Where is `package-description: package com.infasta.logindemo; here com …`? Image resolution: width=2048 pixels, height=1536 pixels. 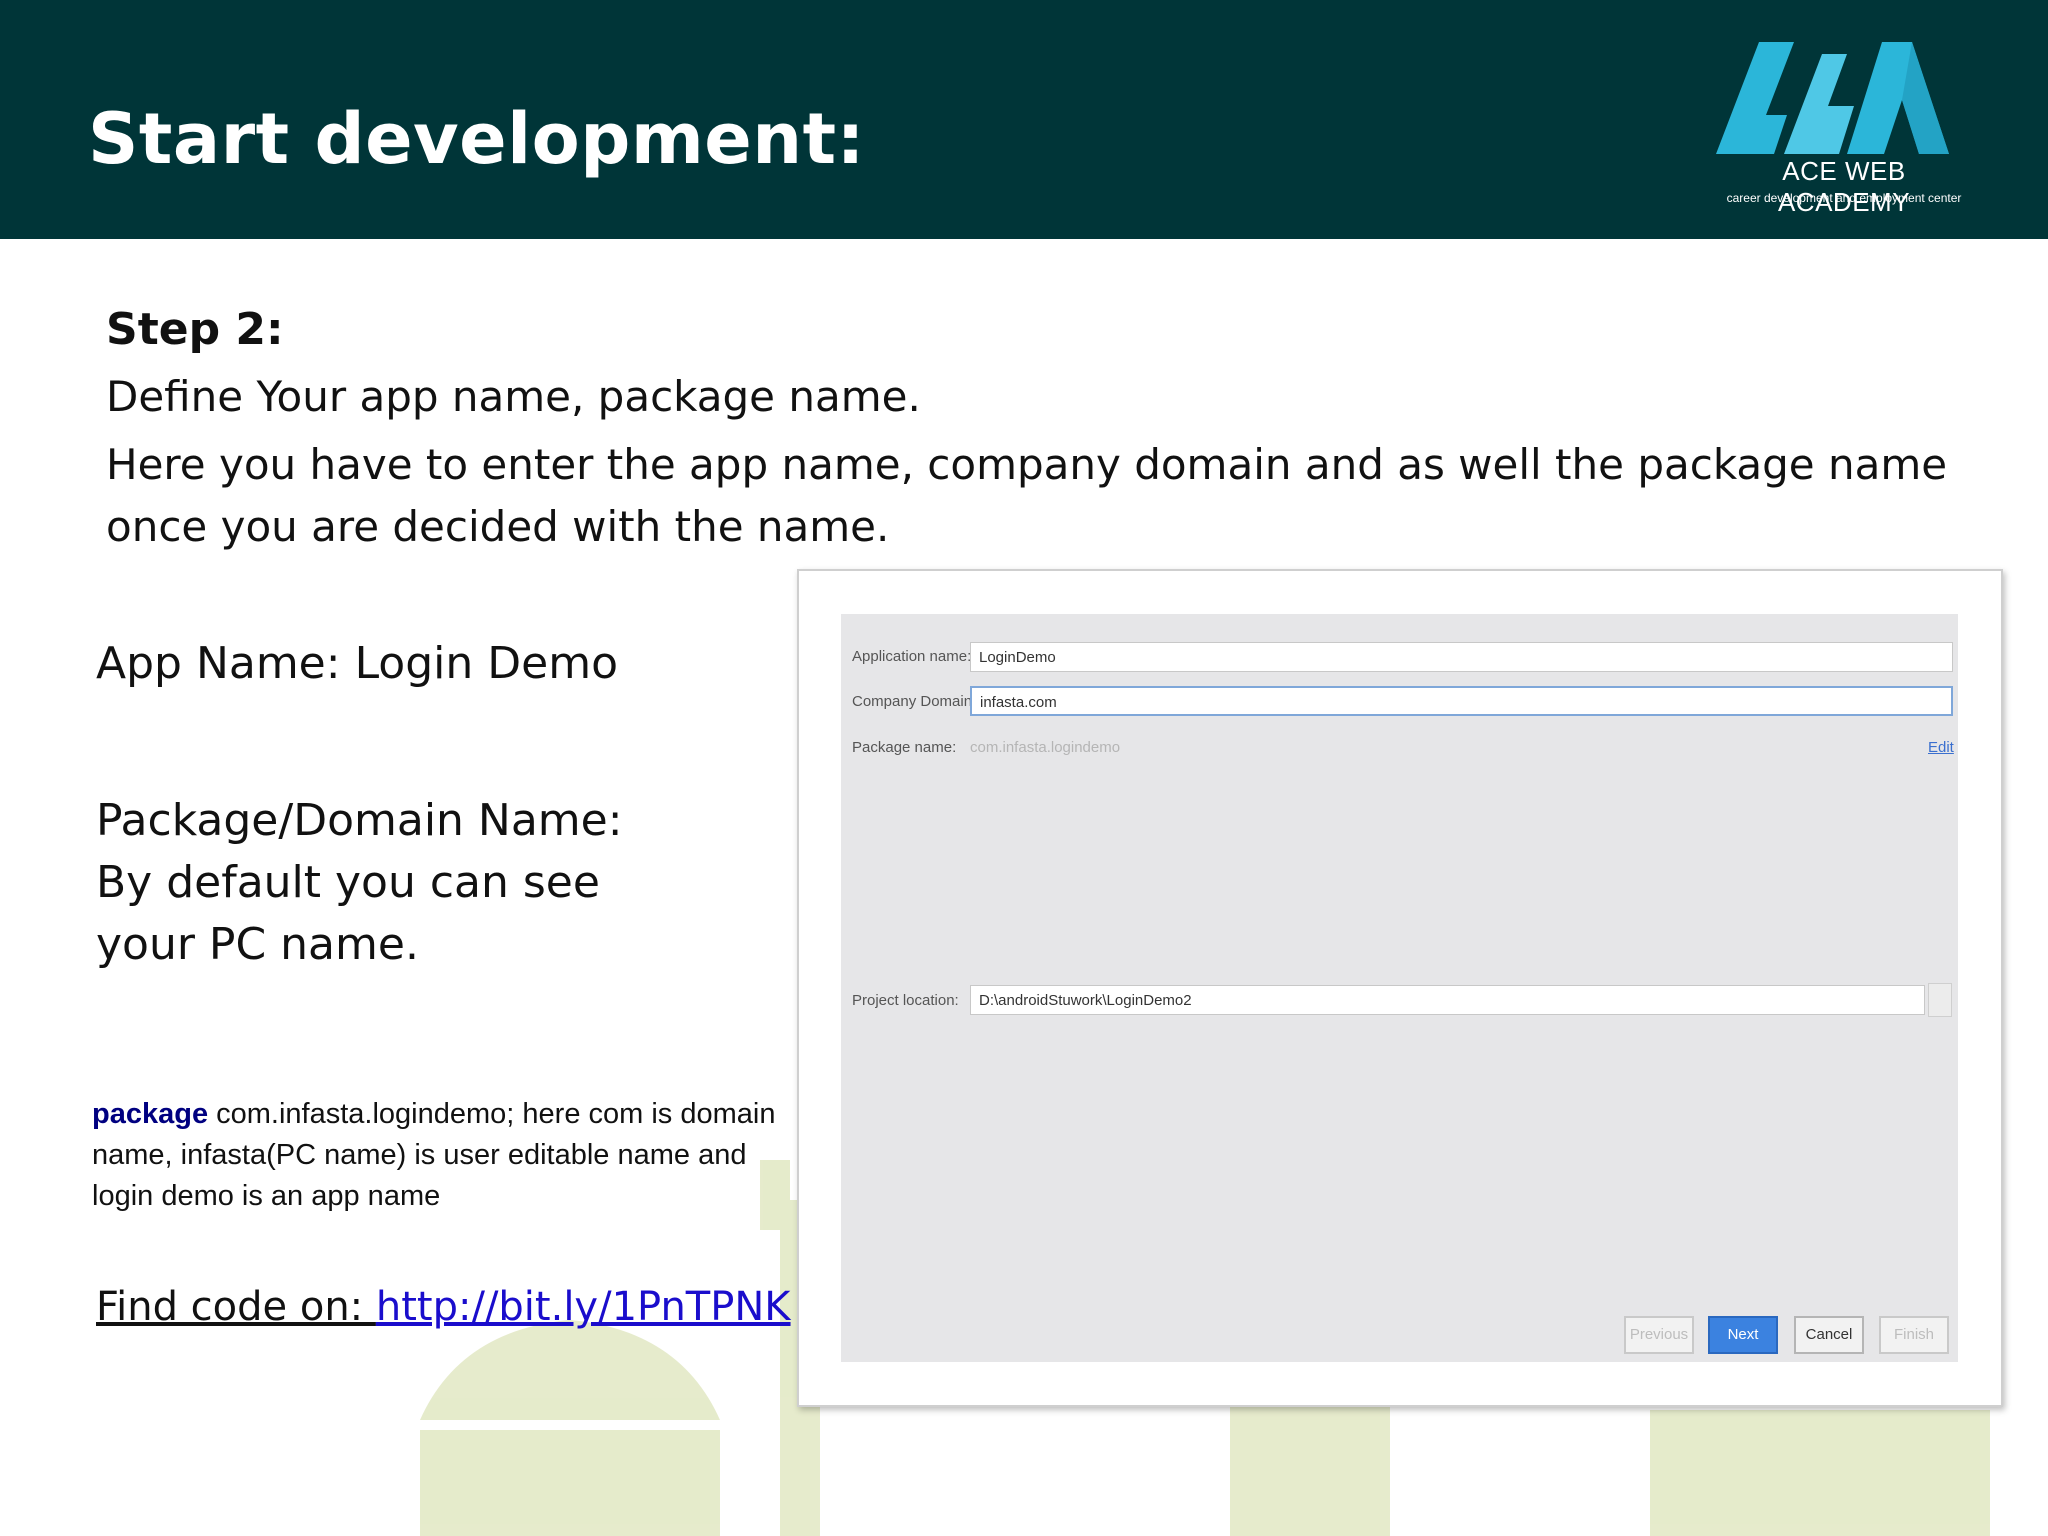
package-description: package com.infasta.logindemo; here com … is located at coordinates (442, 1155).